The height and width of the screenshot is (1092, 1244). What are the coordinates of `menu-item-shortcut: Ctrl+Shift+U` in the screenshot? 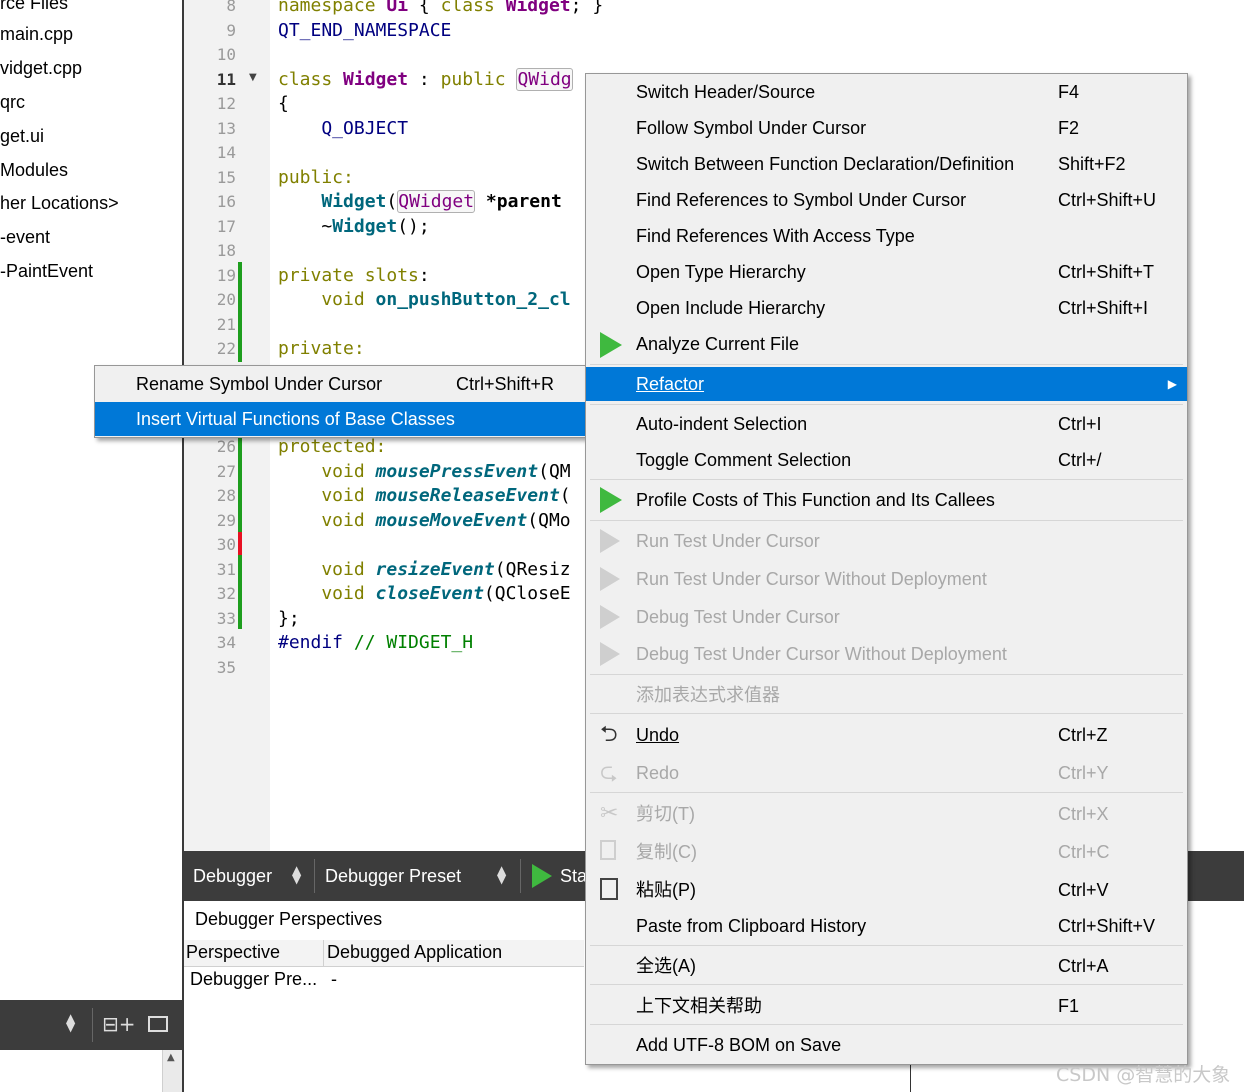 It's located at (1107, 200).